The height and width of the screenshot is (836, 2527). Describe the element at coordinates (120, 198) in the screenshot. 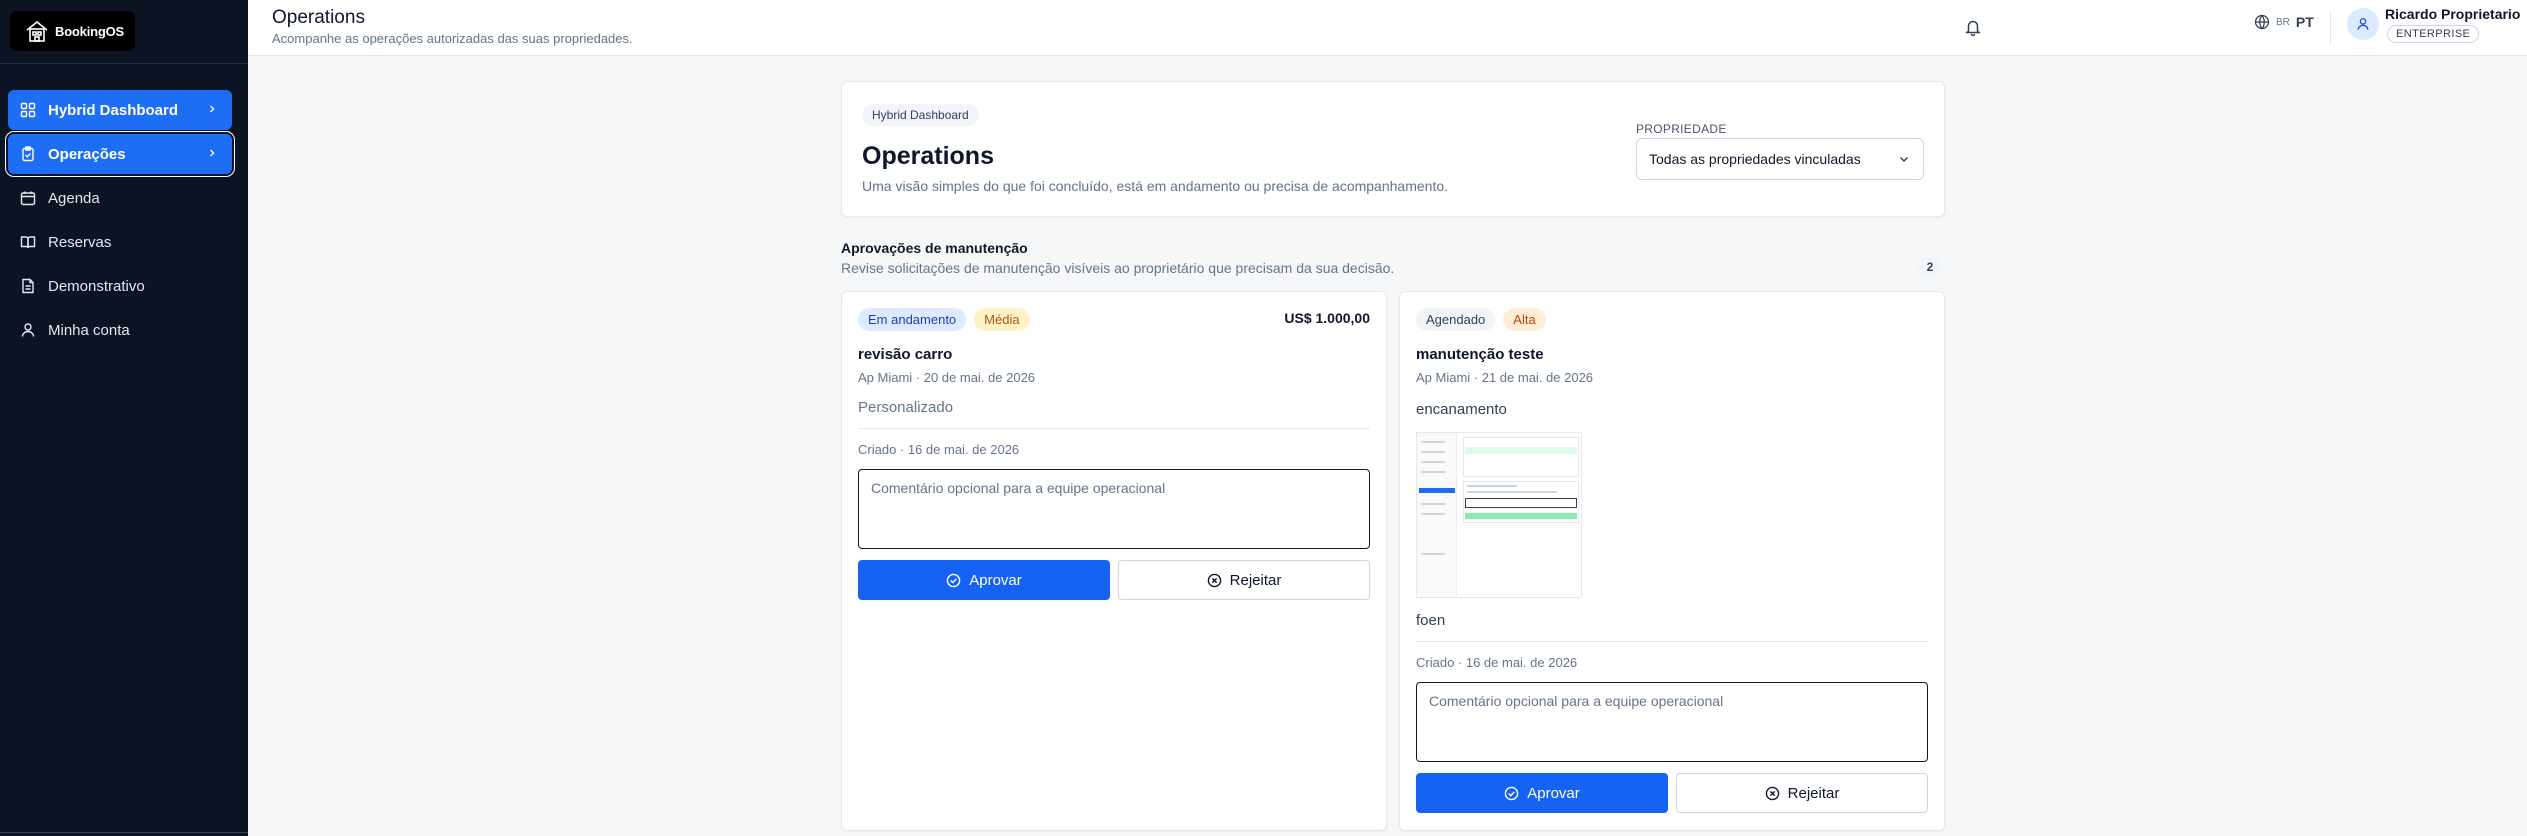

I see `sidebar-item-agenda: Agenda` at that location.